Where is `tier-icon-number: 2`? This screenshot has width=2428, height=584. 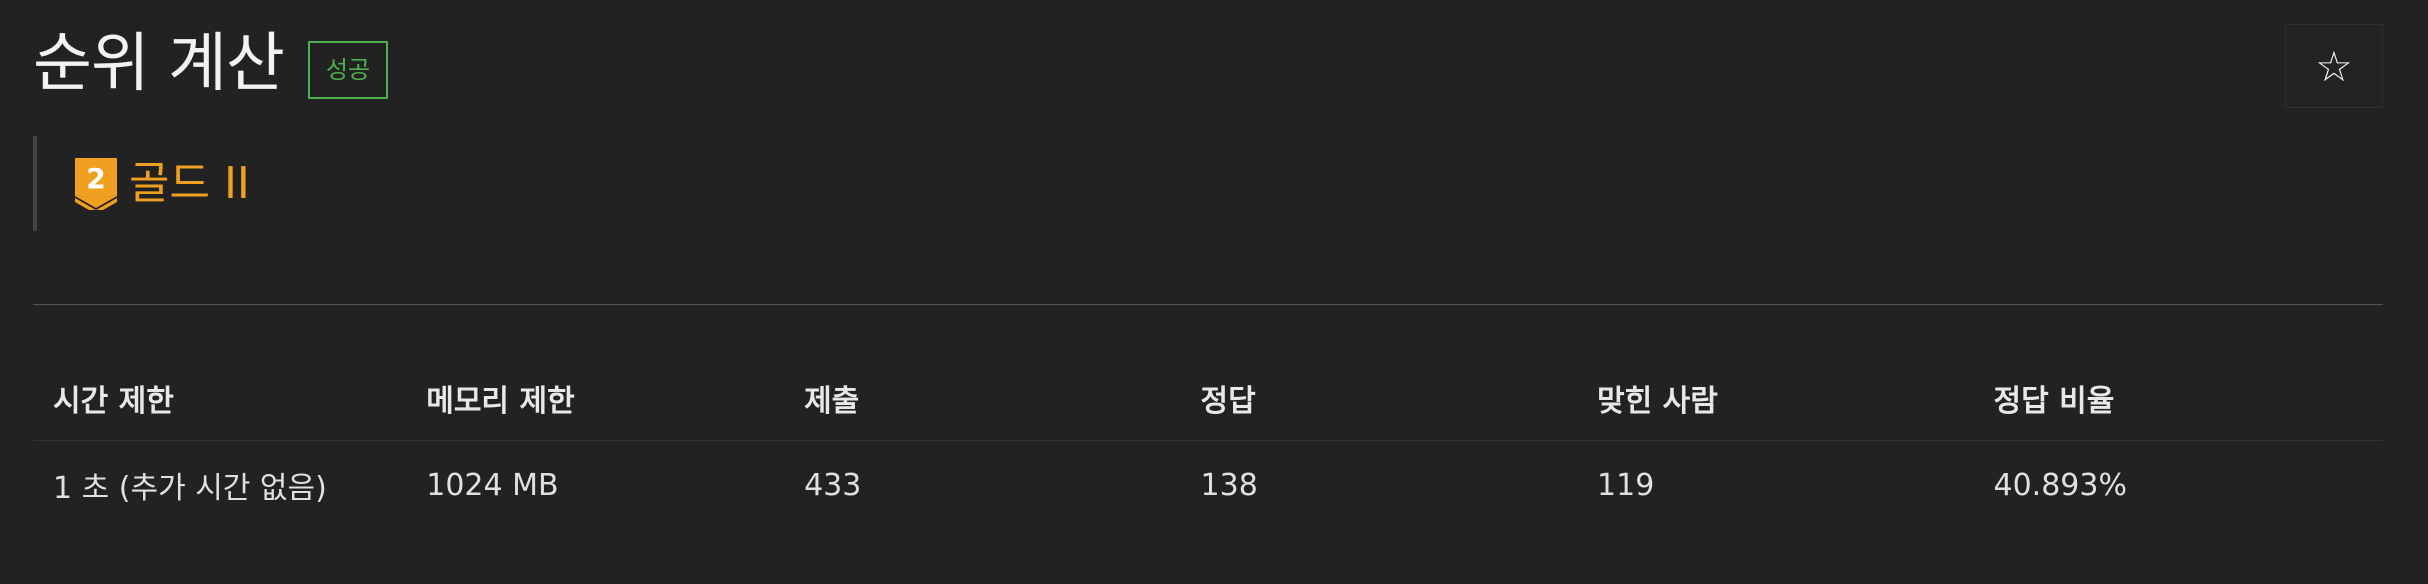
tier-icon-number: 2 is located at coordinates (95, 178).